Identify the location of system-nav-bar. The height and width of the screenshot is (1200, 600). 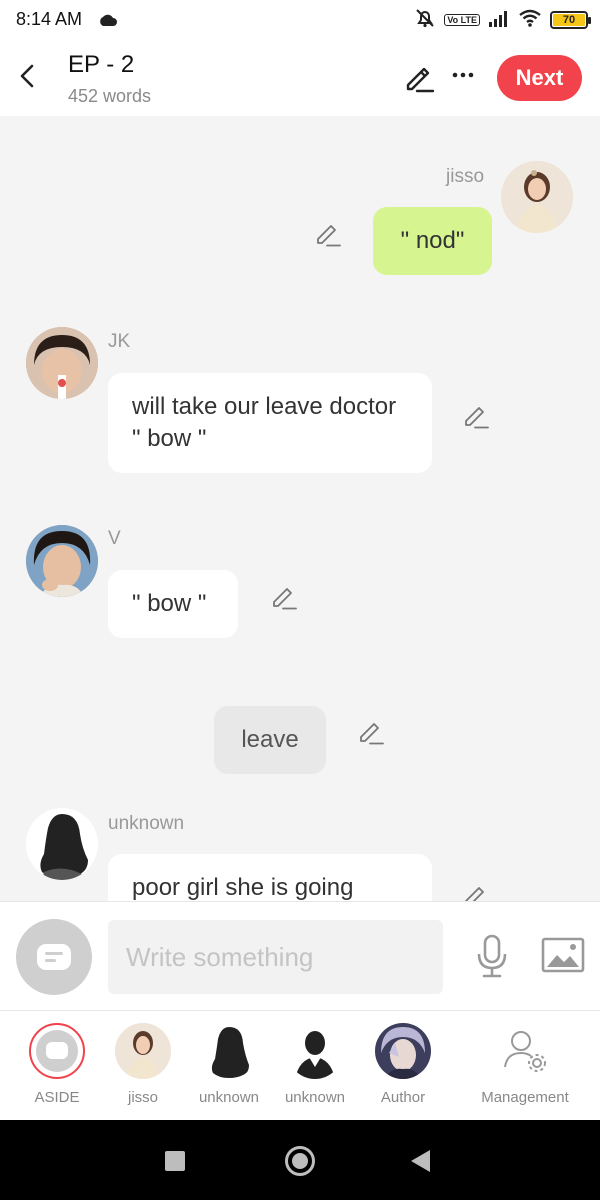
(300, 1160).